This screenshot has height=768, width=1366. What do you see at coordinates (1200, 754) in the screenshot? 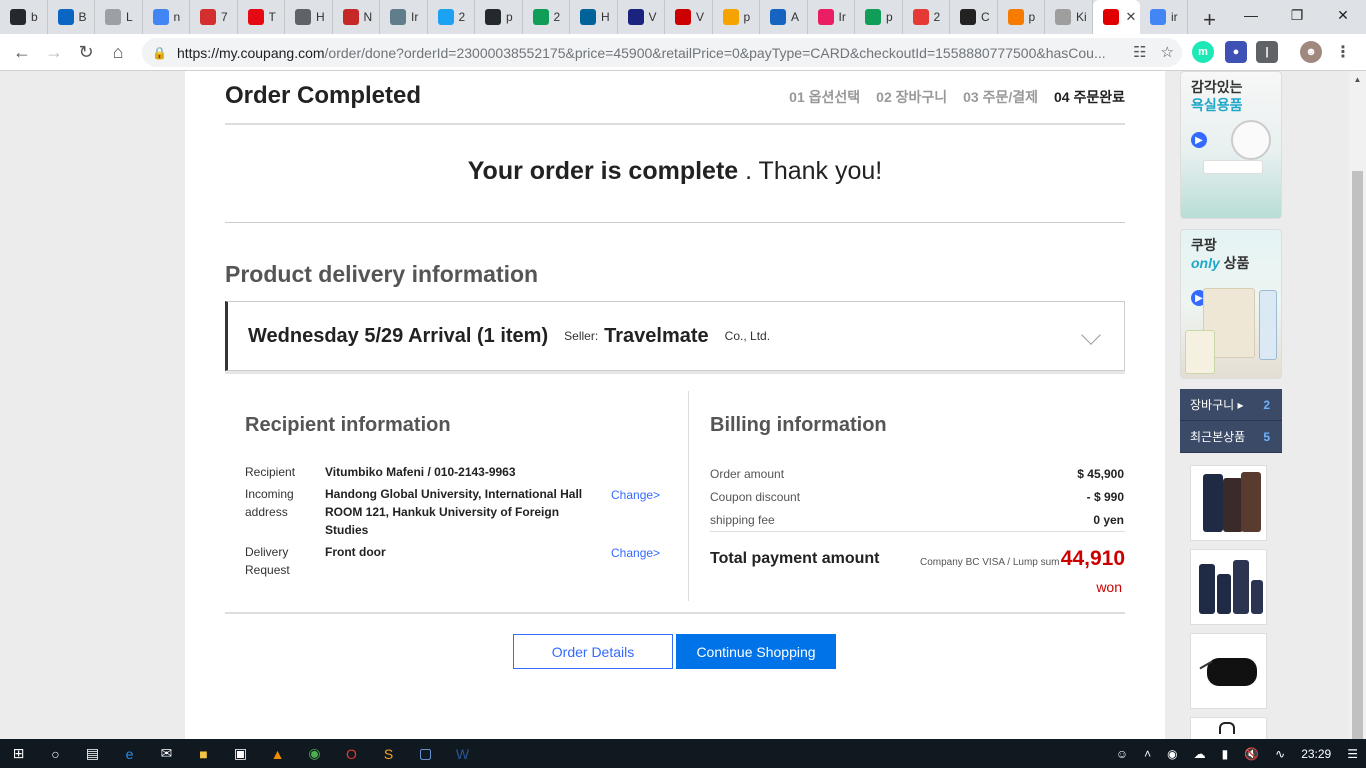
I see `onedrive-icon: ☁` at bounding box center [1200, 754].